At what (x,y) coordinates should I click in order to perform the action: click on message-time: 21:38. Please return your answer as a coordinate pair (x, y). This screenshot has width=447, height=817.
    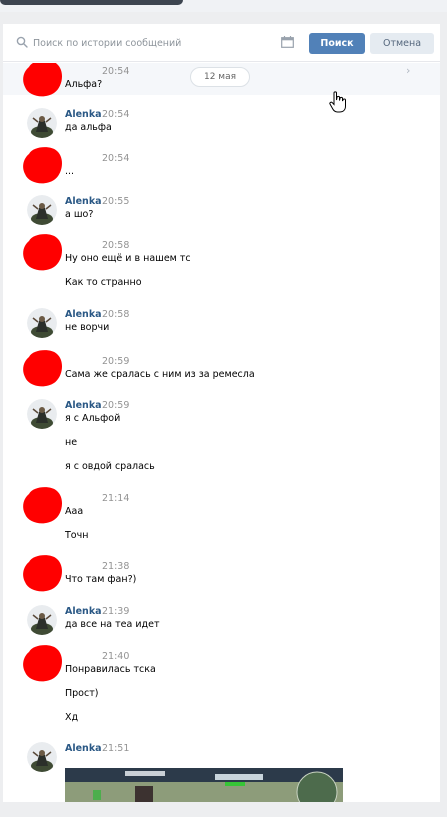
    Looking at the image, I should click on (115, 566).